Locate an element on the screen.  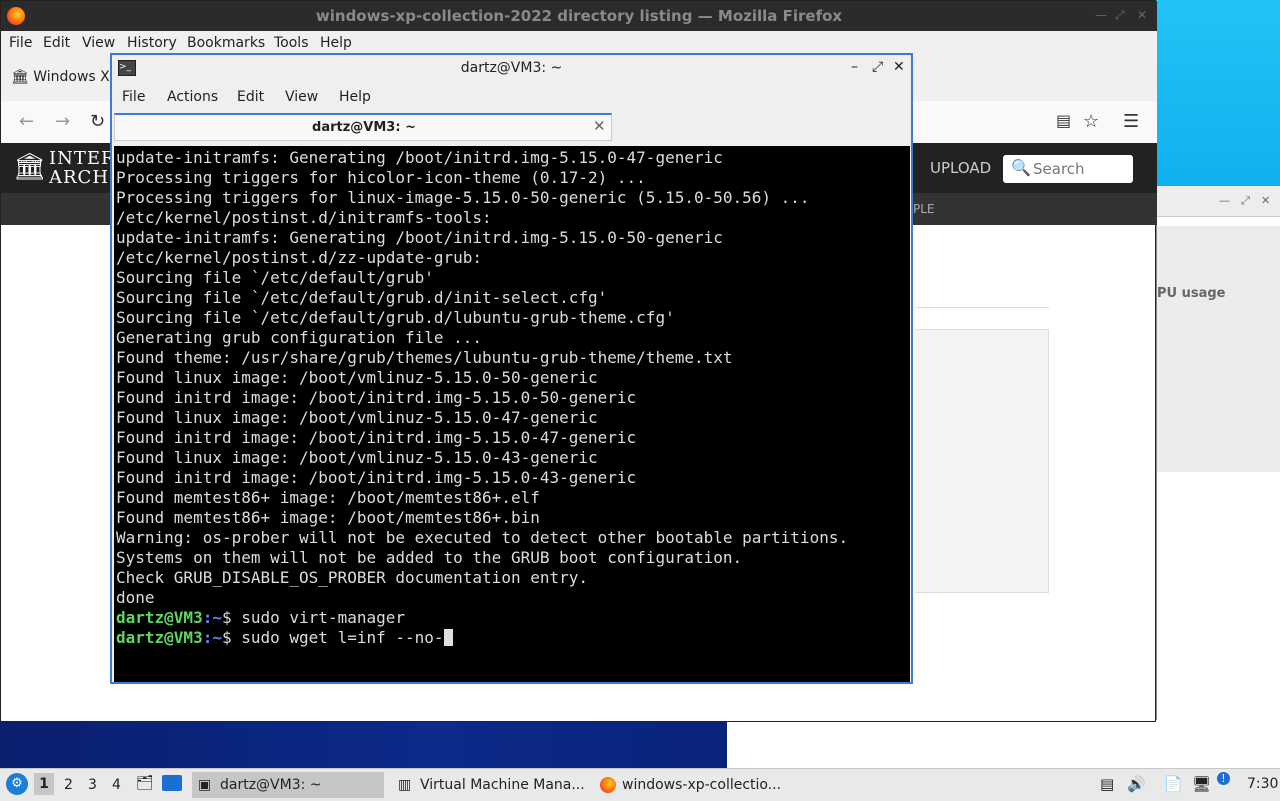
column-header-cpu: PU usage is located at coordinates (1191, 293).